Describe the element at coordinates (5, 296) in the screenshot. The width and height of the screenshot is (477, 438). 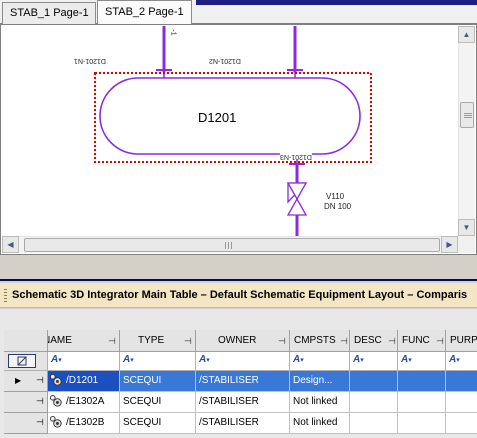
I see `panel-grip-icon` at that location.